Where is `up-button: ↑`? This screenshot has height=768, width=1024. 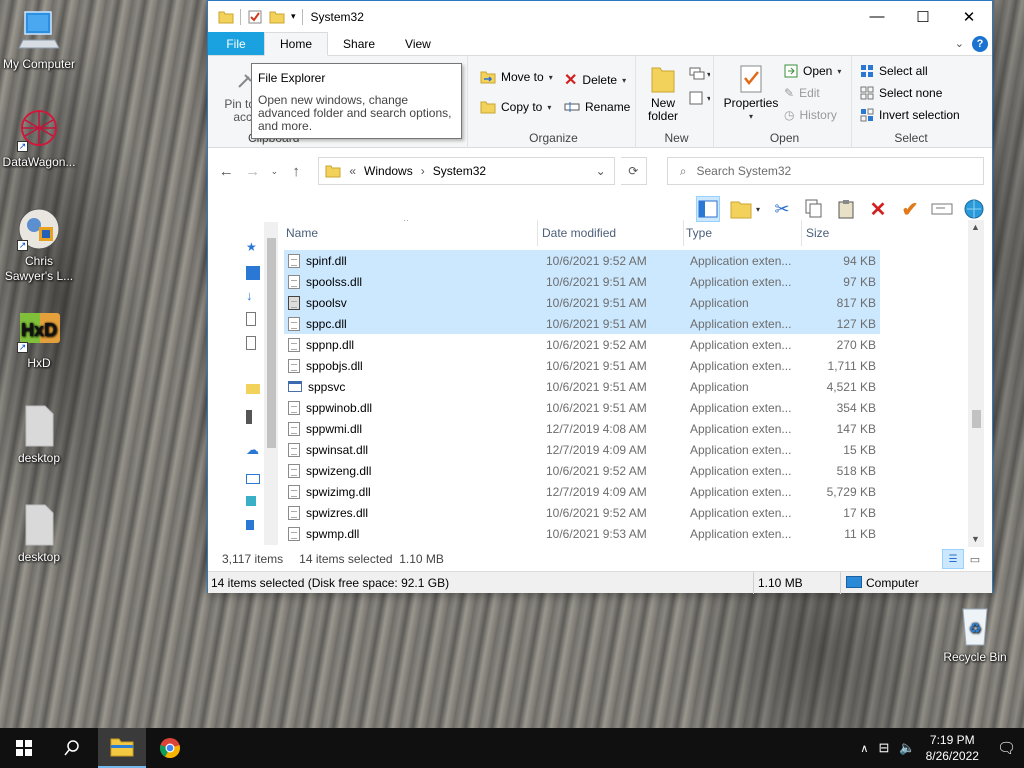
up-button: ↑ is located at coordinates (296, 171).